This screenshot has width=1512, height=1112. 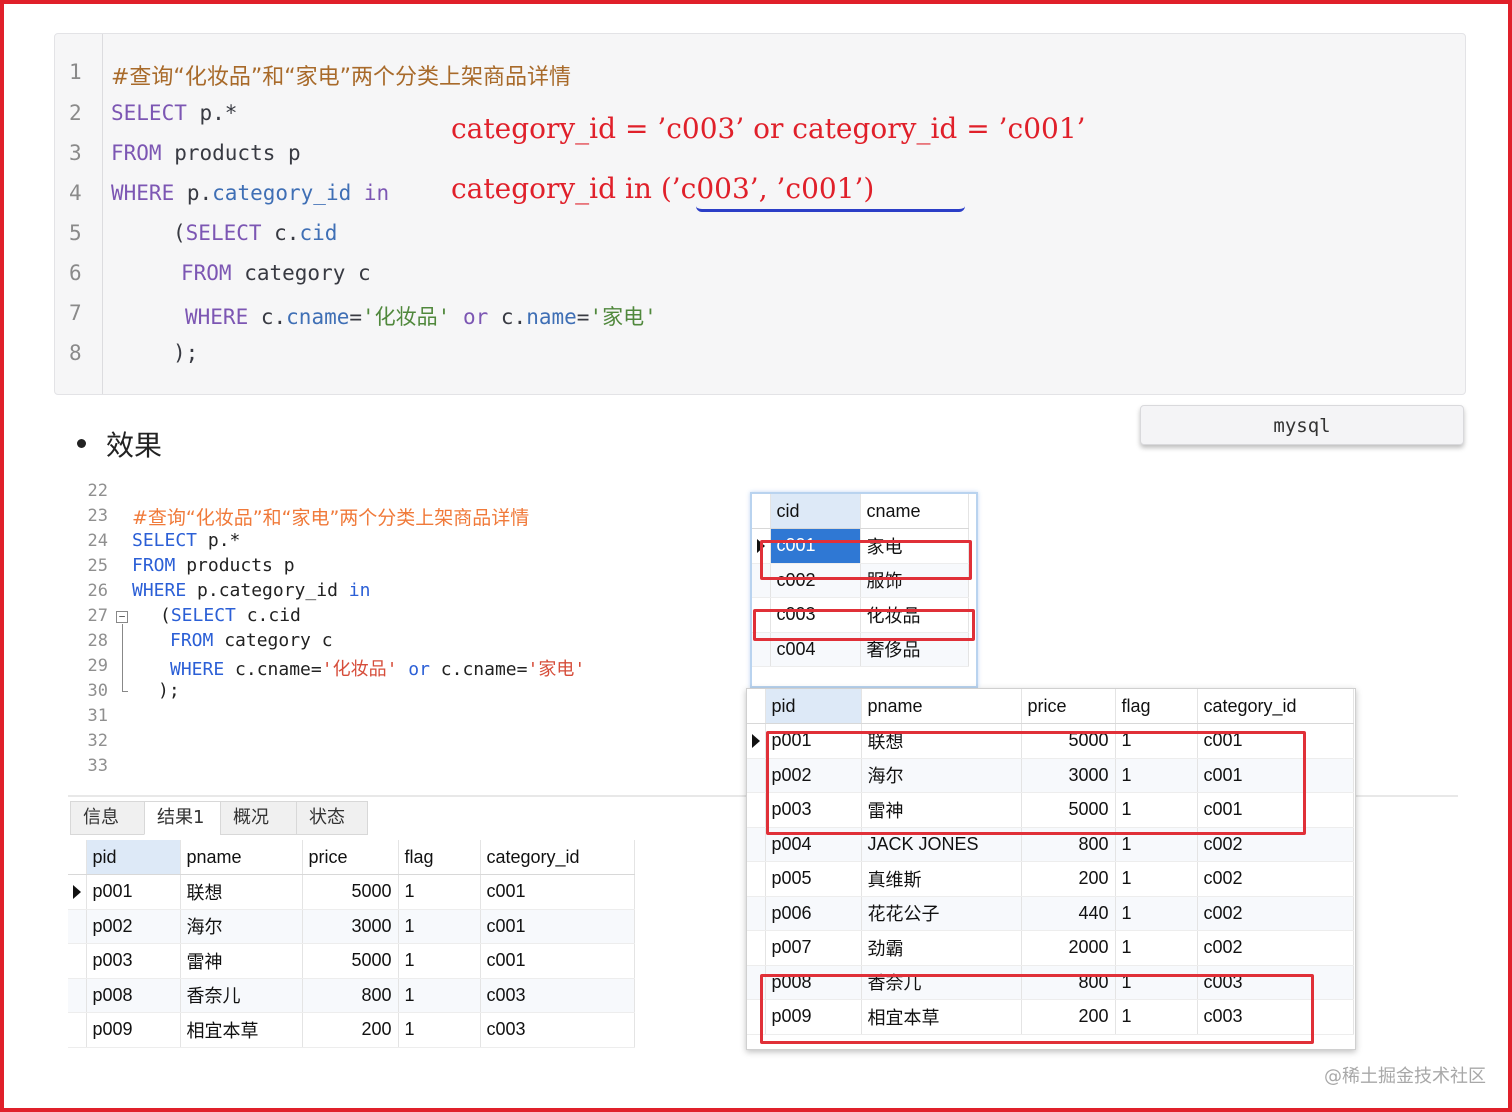 I want to click on grid-cell: p005, so click(x=813, y=879).